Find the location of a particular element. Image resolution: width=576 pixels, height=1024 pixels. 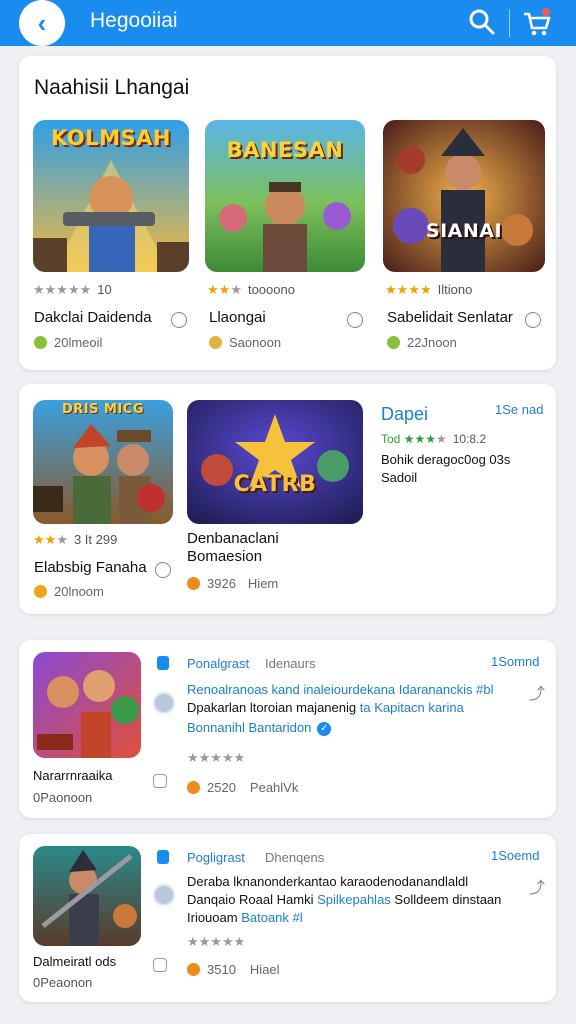

detail-tag: 1Se nad is located at coordinates (519, 409).